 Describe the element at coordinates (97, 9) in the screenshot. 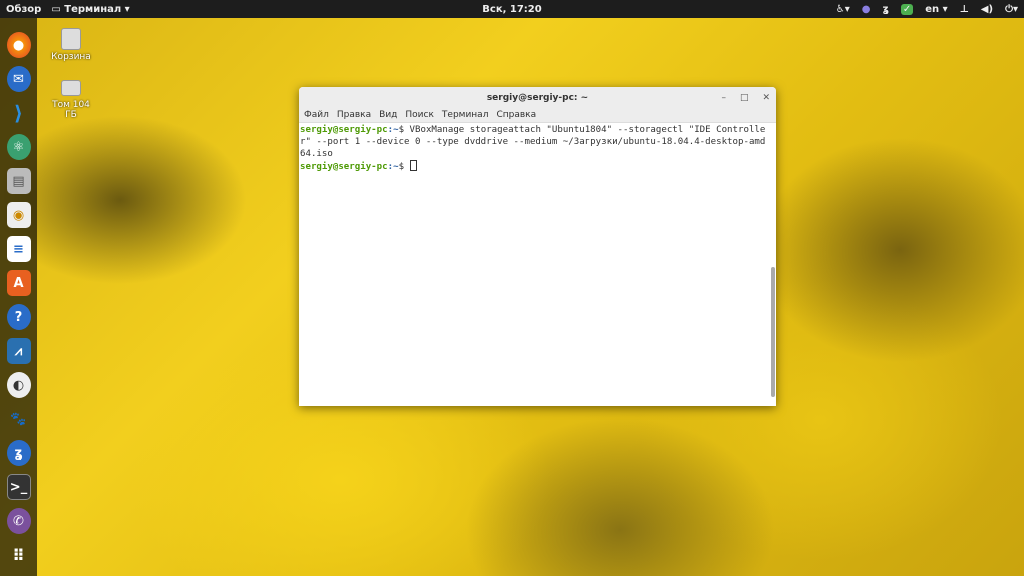

I see `app-menu-label: Терминал ▾` at that location.